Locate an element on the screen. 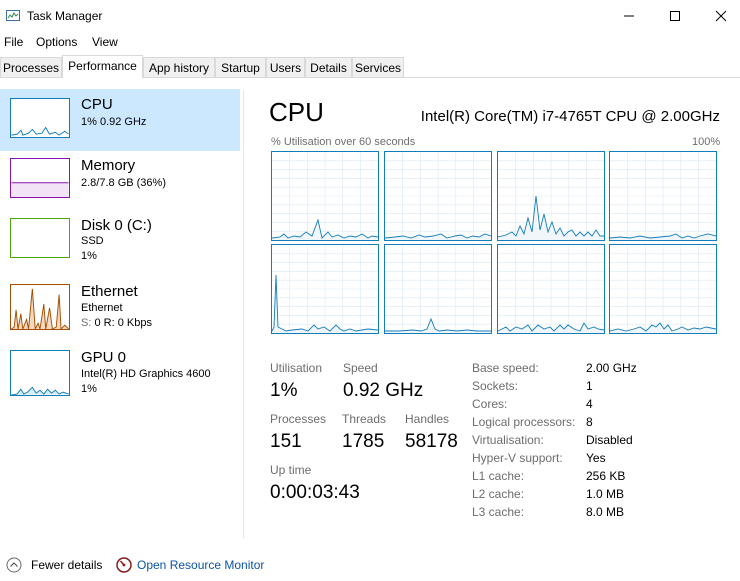  sidebar-divider is located at coordinates (243, 314).